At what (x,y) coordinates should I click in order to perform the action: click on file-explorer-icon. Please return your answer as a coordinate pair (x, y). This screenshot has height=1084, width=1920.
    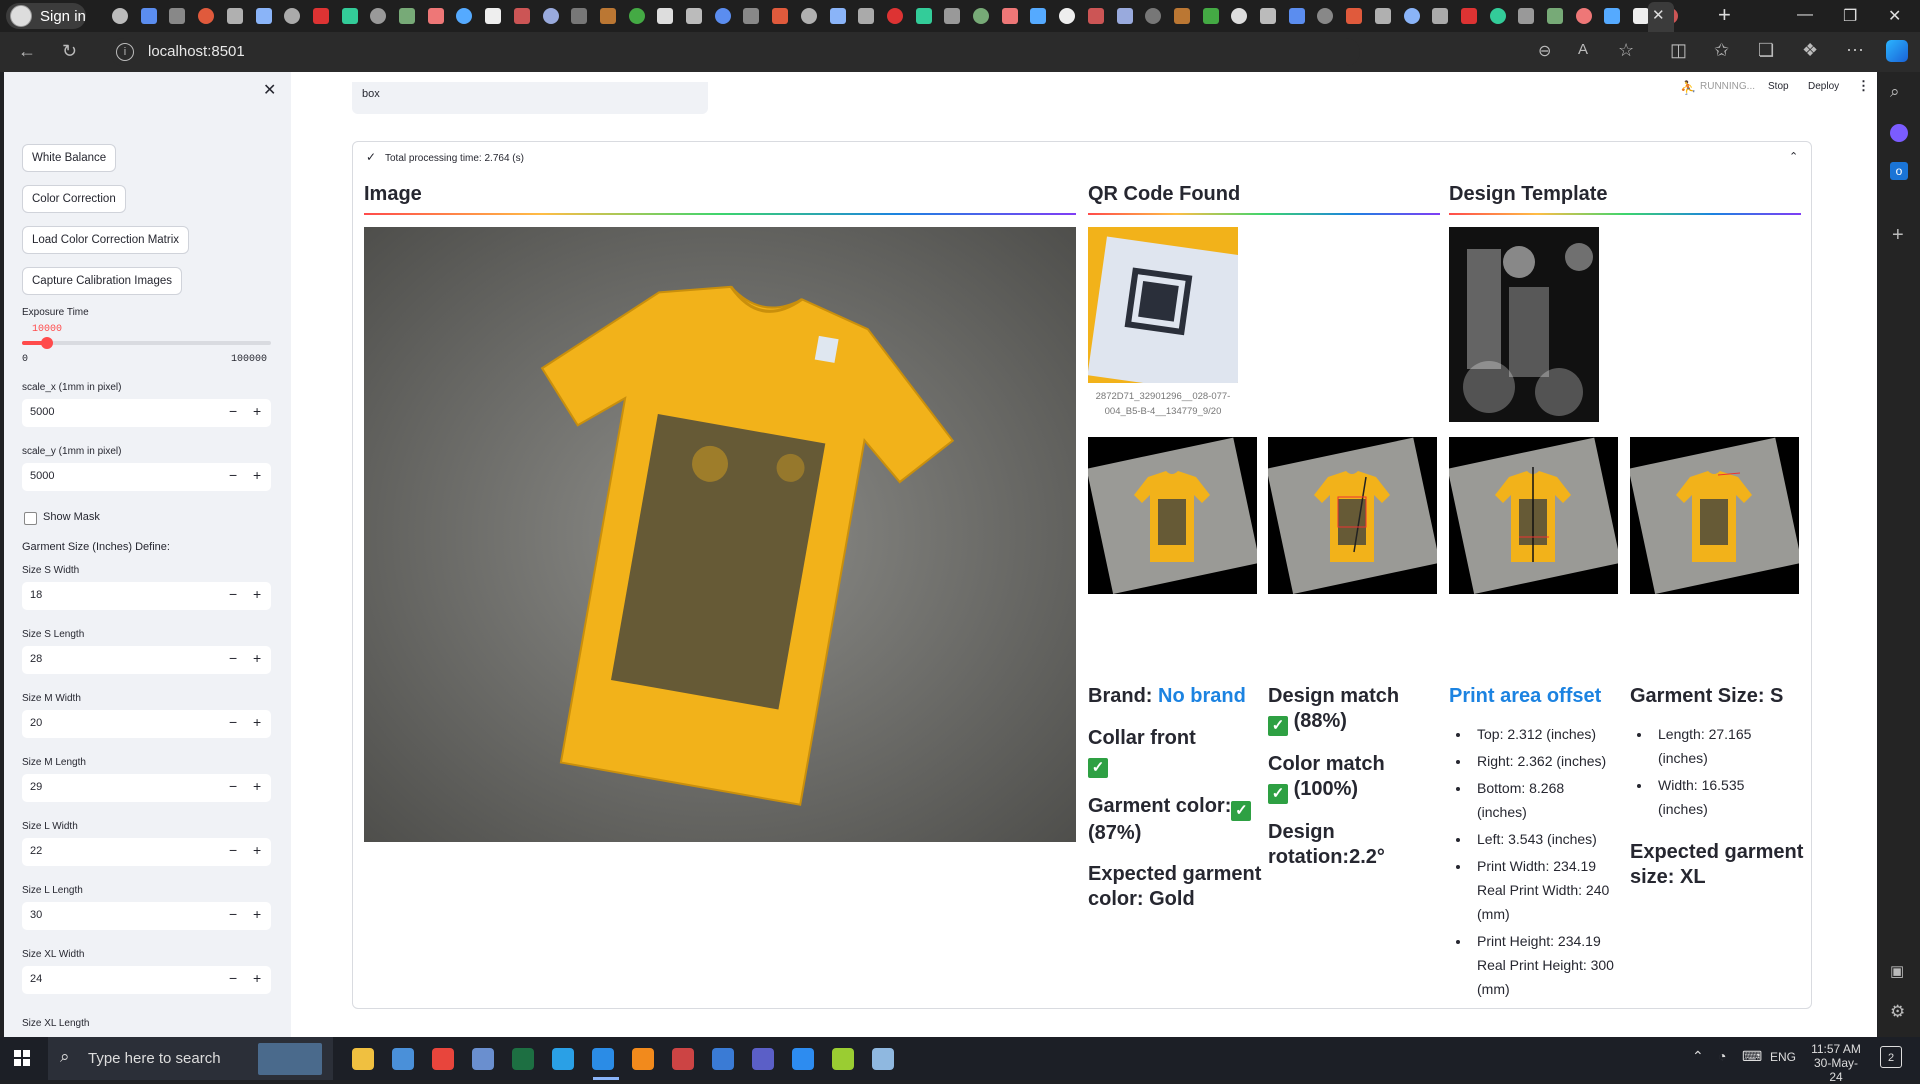
    Looking at the image, I should click on (363, 1059).